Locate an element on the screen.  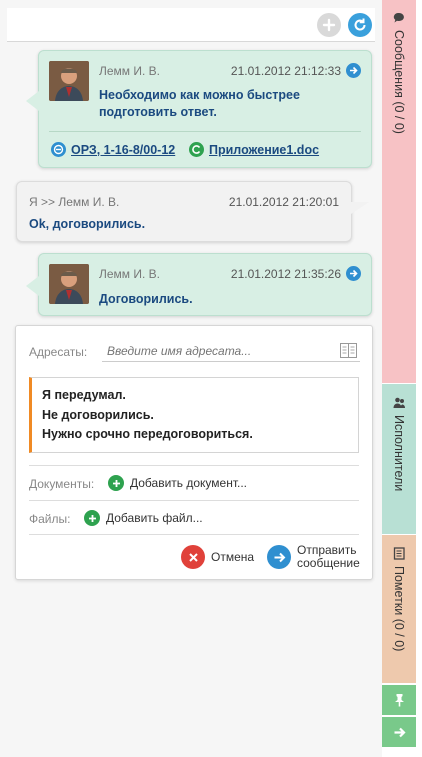
close-icon is located at coordinates (193, 557).